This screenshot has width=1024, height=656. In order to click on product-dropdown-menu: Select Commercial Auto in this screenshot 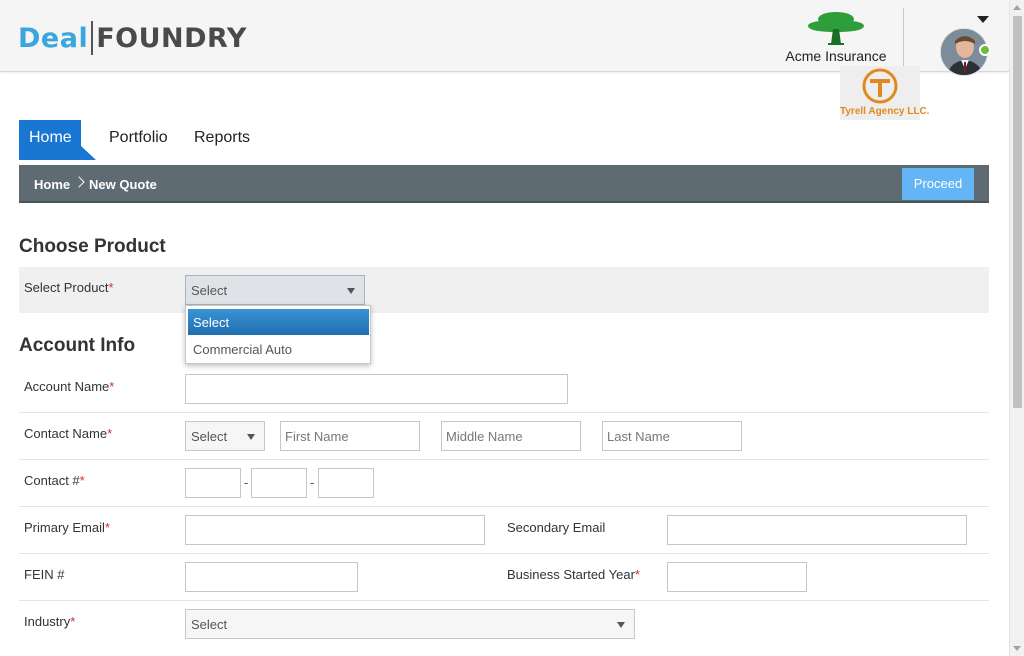, I will do `click(278, 334)`.